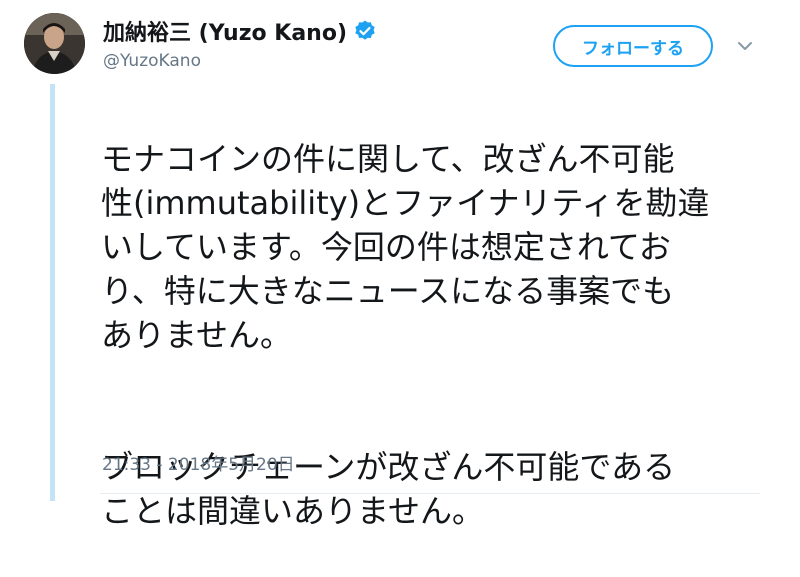 The height and width of the screenshot is (577, 800). Describe the element at coordinates (152, 61) in the screenshot. I see `user-handle: @YuzoKano` at that location.